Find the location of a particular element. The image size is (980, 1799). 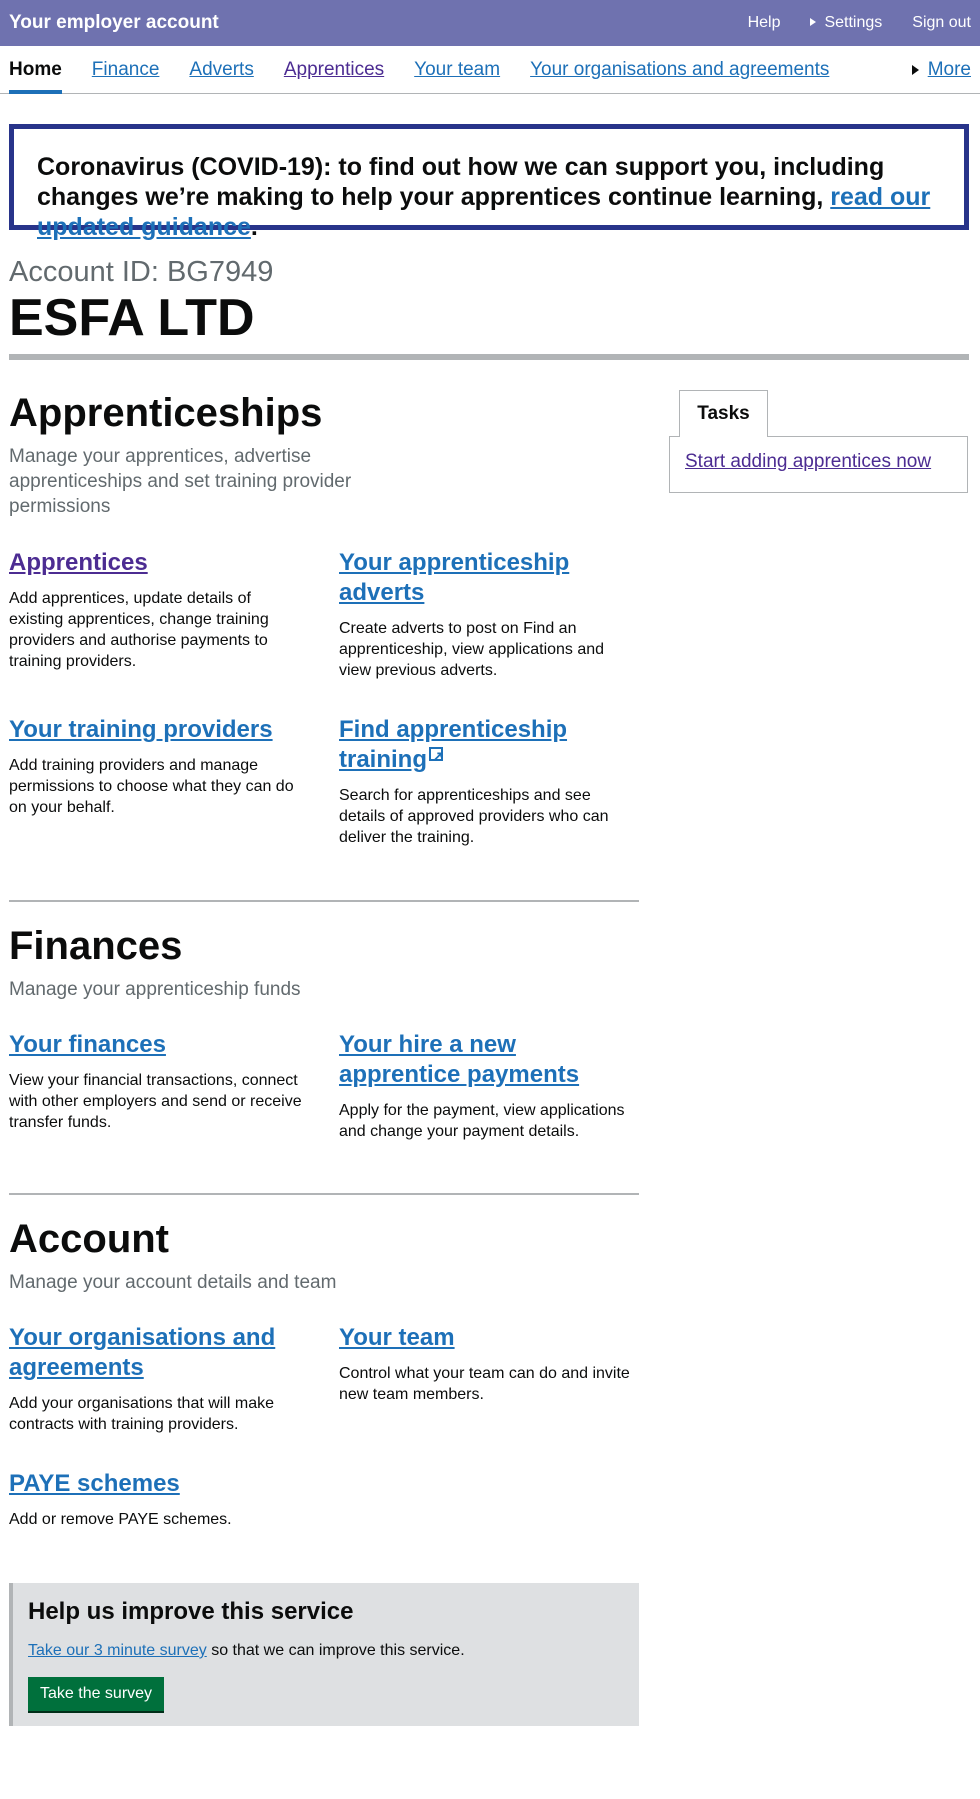

settings-label: Settings is located at coordinates (853, 22).